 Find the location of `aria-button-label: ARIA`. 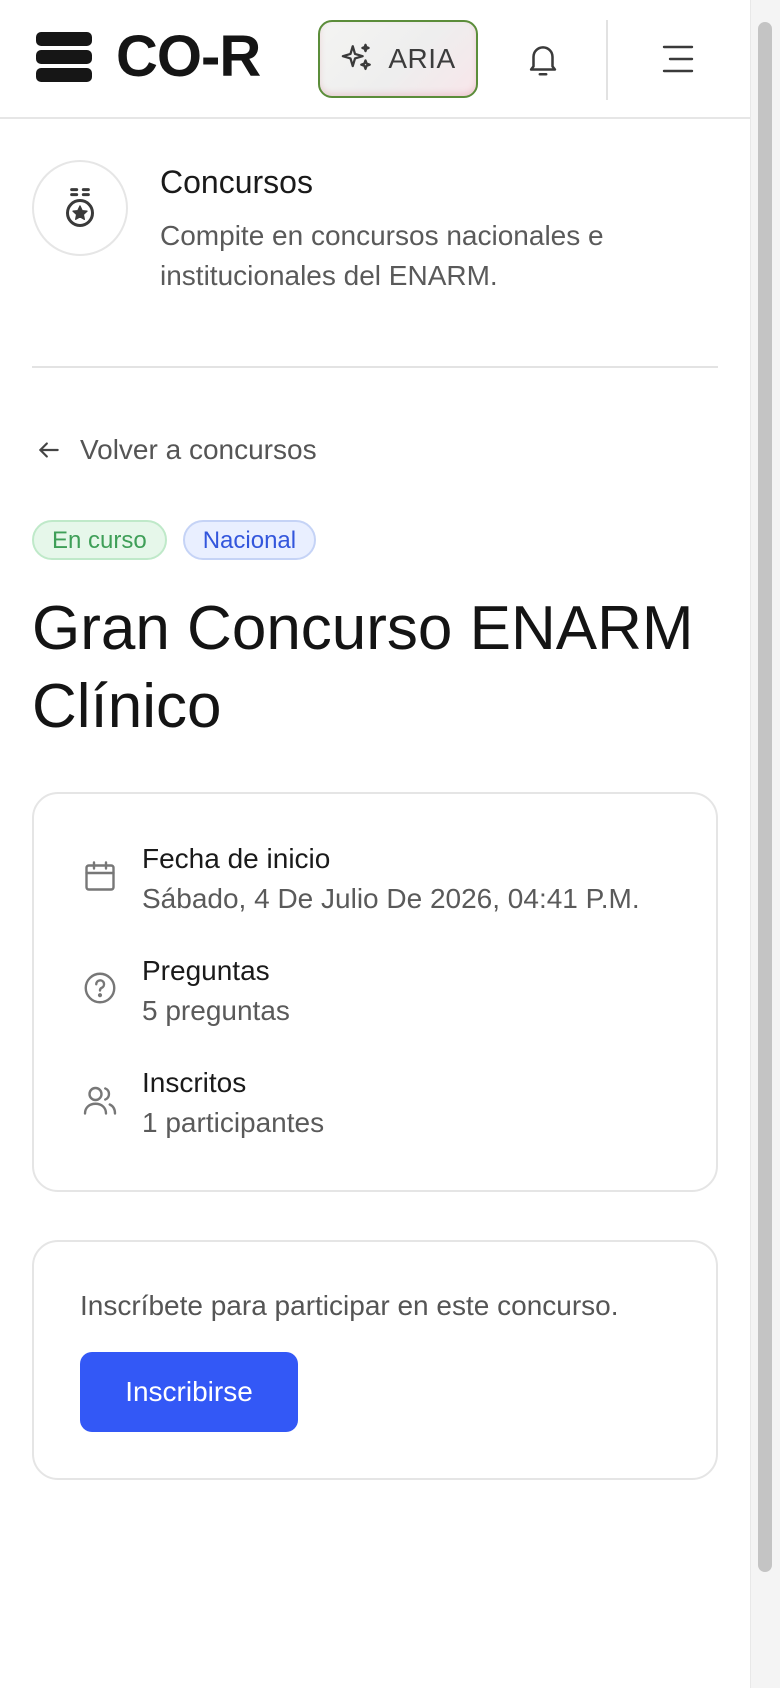

aria-button-label: ARIA is located at coordinates (422, 58).